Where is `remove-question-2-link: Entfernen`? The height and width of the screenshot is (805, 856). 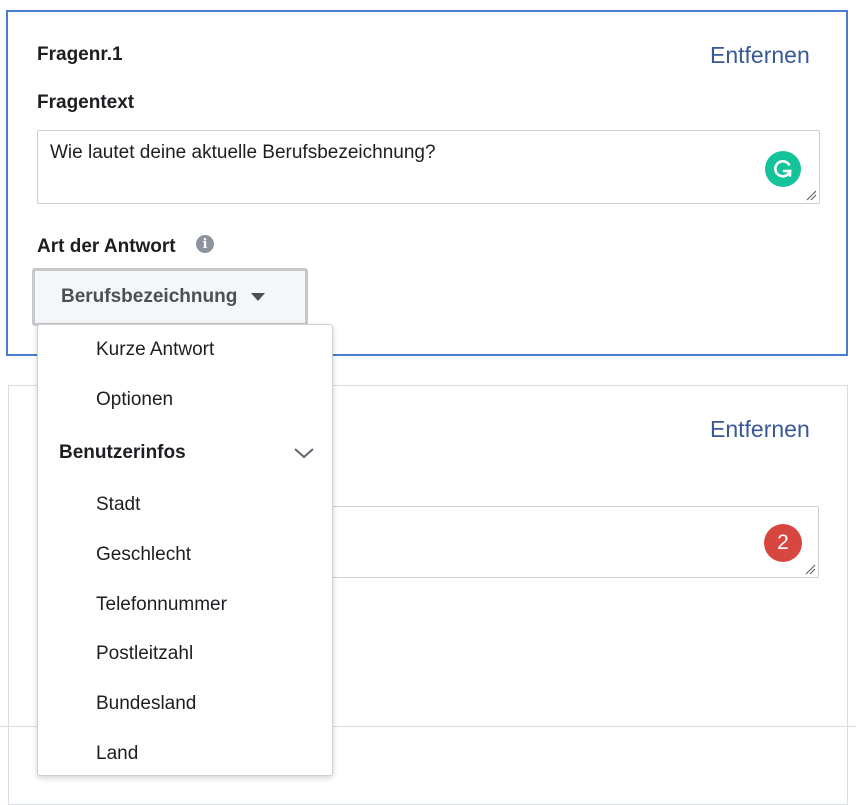
remove-question-2-link: Entfernen is located at coordinates (760, 429).